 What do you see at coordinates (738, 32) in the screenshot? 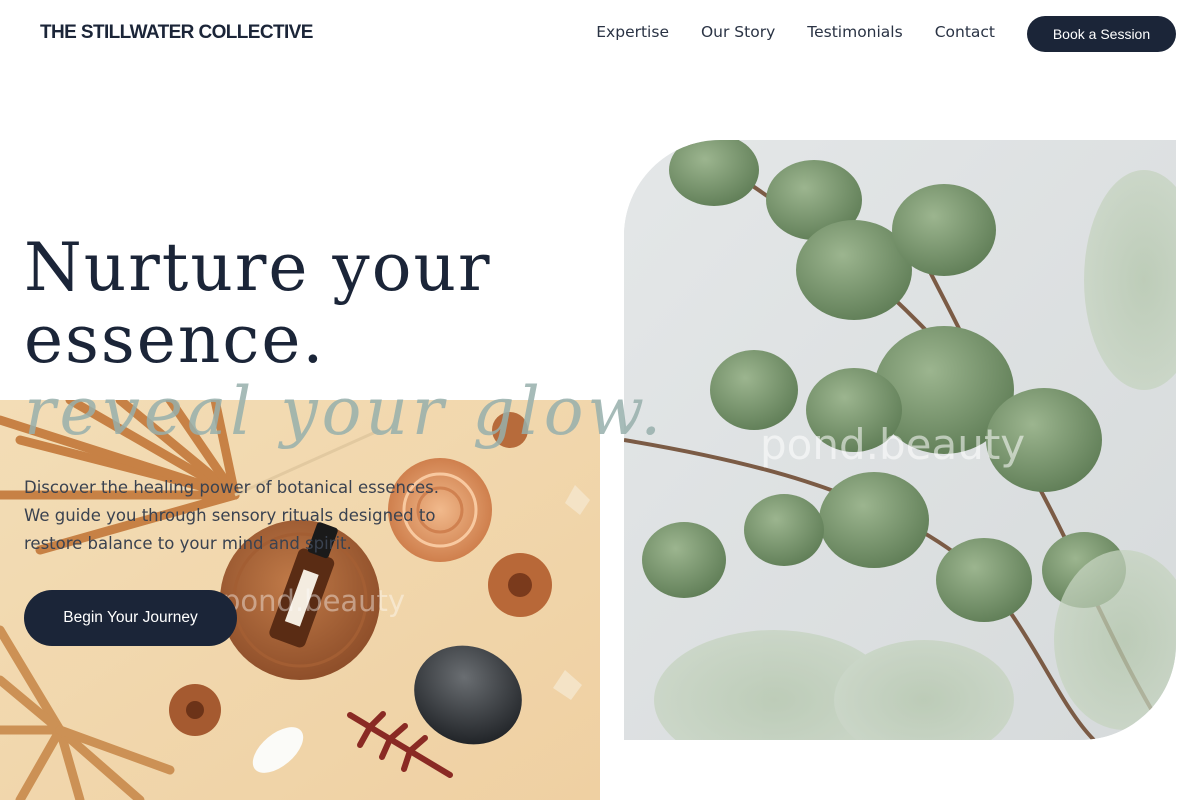
I see `nav-link-our-story: Our Story` at bounding box center [738, 32].